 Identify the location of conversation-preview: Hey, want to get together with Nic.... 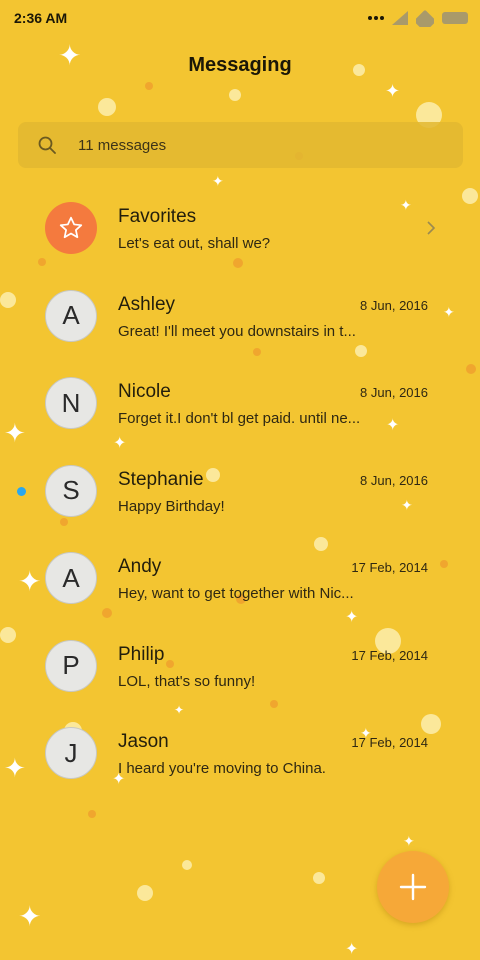
(236, 593).